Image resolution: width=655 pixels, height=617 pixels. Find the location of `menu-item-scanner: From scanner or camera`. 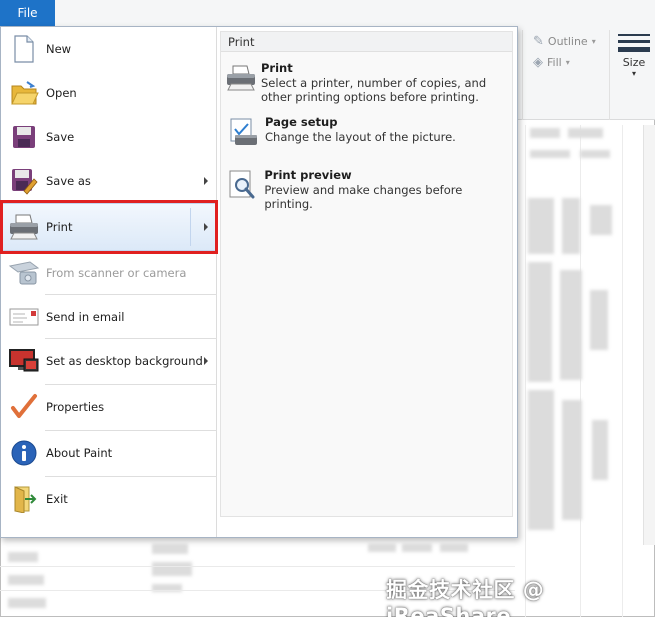

menu-item-scanner: From scanner or camera is located at coordinates (109, 273).